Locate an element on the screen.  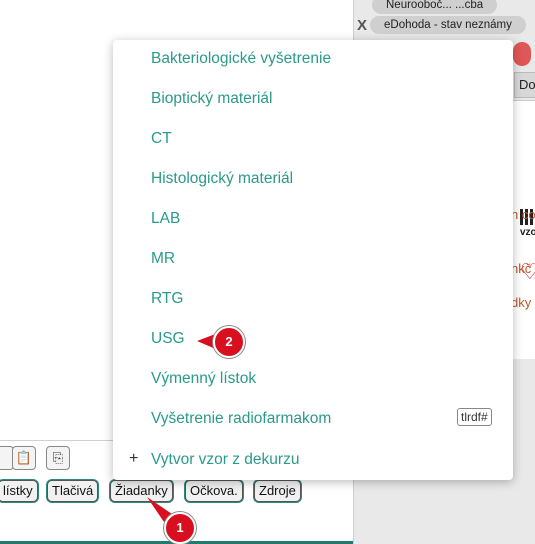
clipboard-icon: 📋 is located at coordinates (24, 458).